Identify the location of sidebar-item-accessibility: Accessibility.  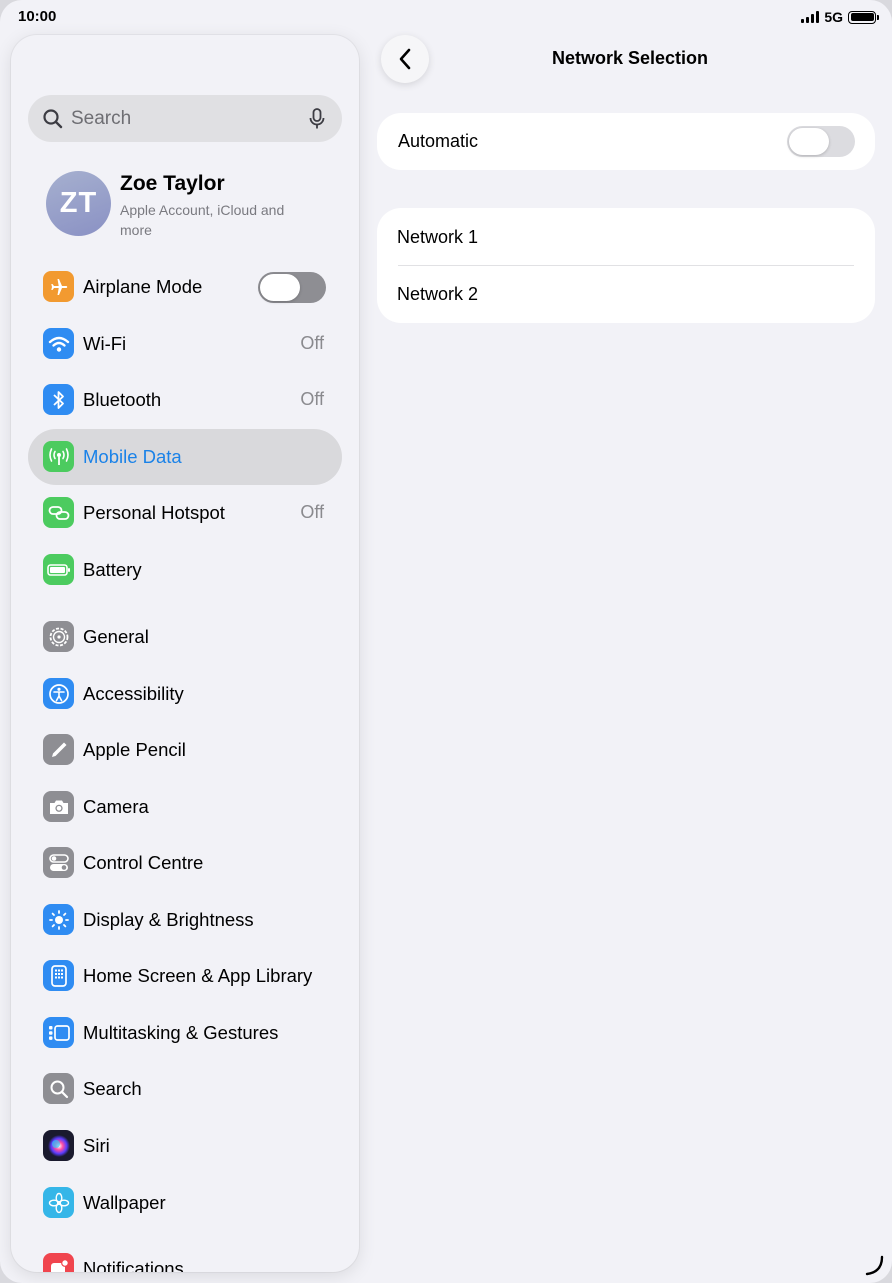
(185, 694).